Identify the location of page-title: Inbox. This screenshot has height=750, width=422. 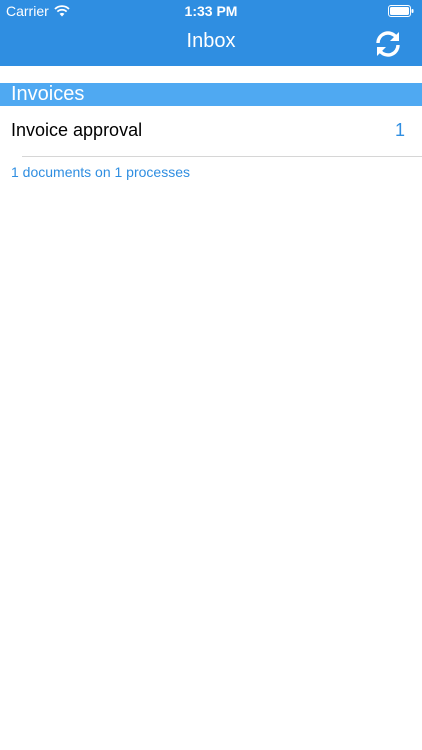
(211, 41).